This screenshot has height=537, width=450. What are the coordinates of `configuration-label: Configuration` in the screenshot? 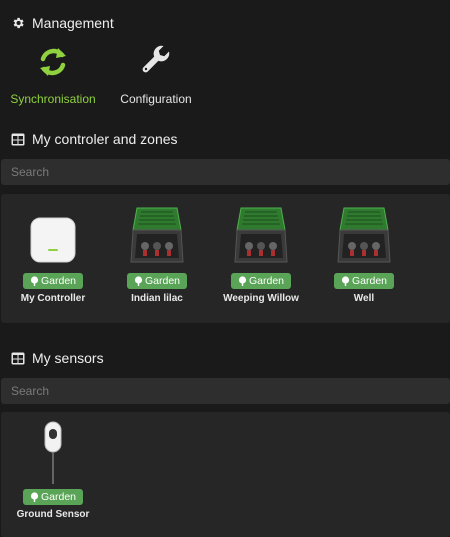 It's located at (156, 99).